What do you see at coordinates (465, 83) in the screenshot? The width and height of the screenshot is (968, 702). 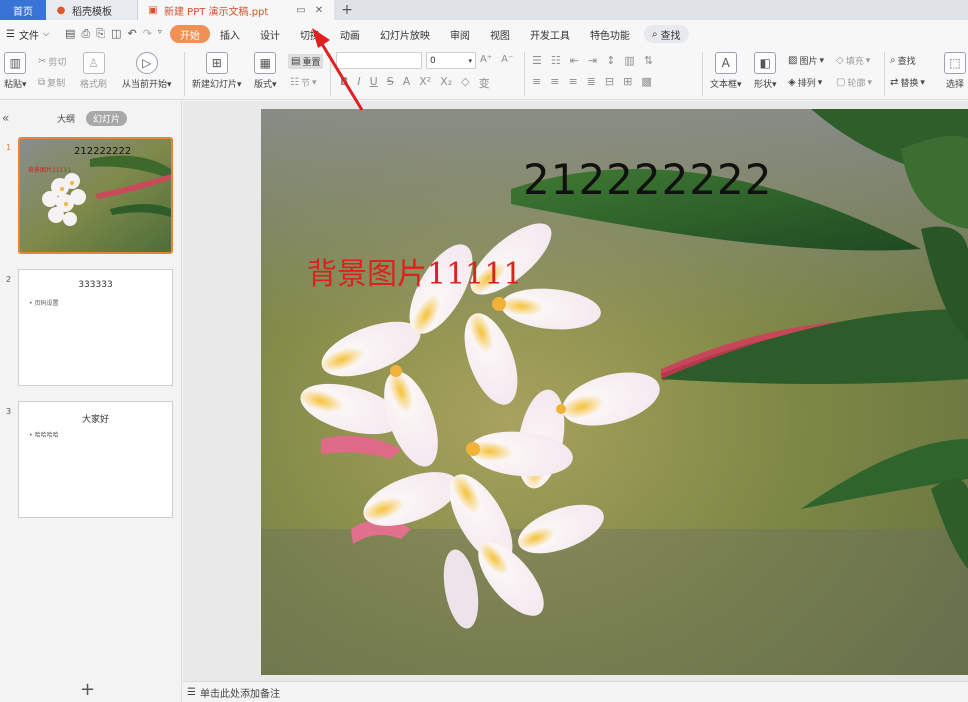 I see `clear-format-icon: ◇` at bounding box center [465, 83].